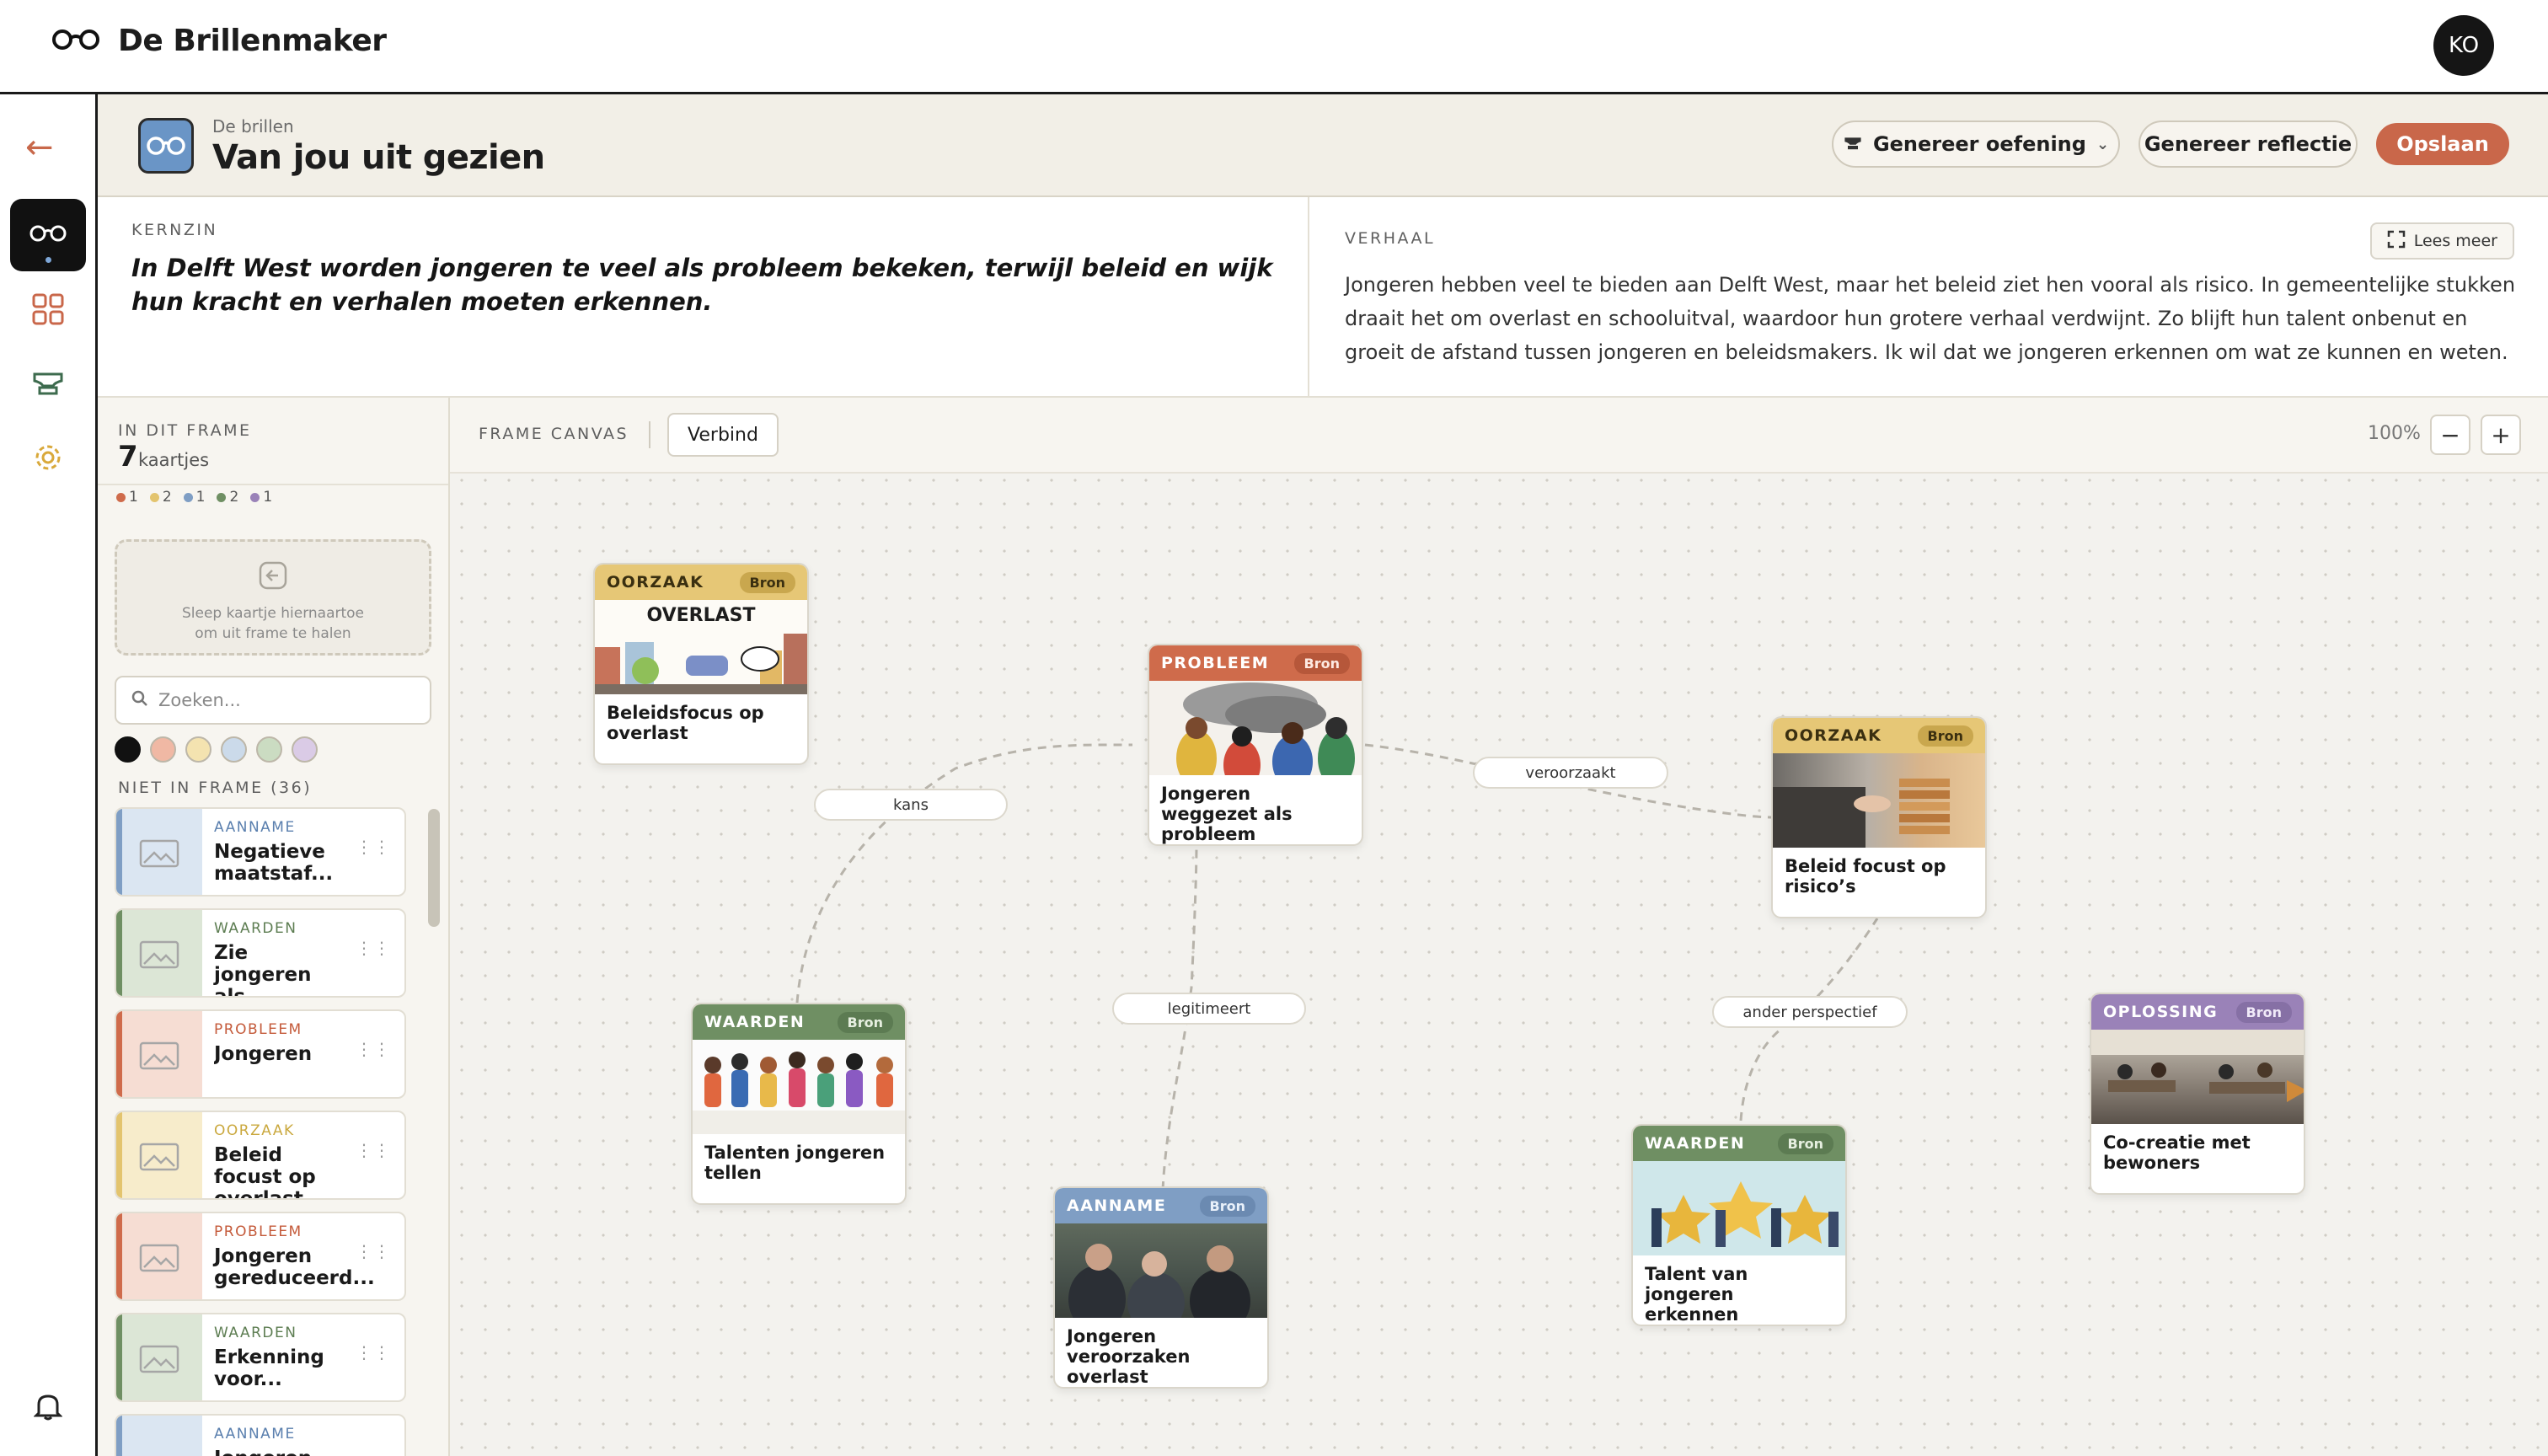  Describe the element at coordinates (723, 435) in the screenshot. I see `connect-button: Verbind` at that location.